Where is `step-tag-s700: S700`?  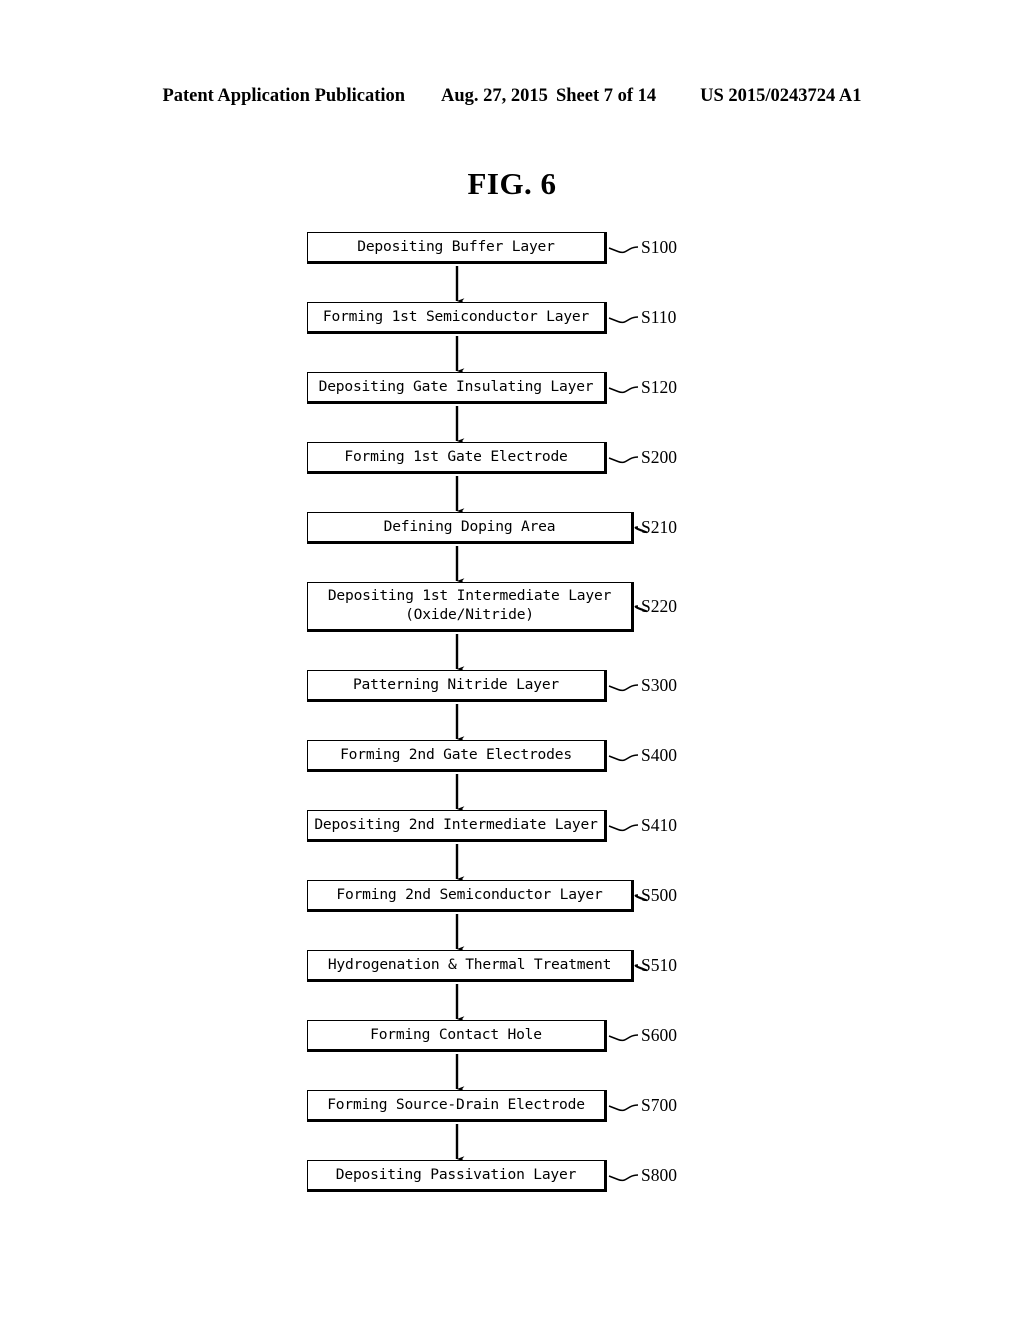
step-tag-s700: S700 is located at coordinates (659, 1105).